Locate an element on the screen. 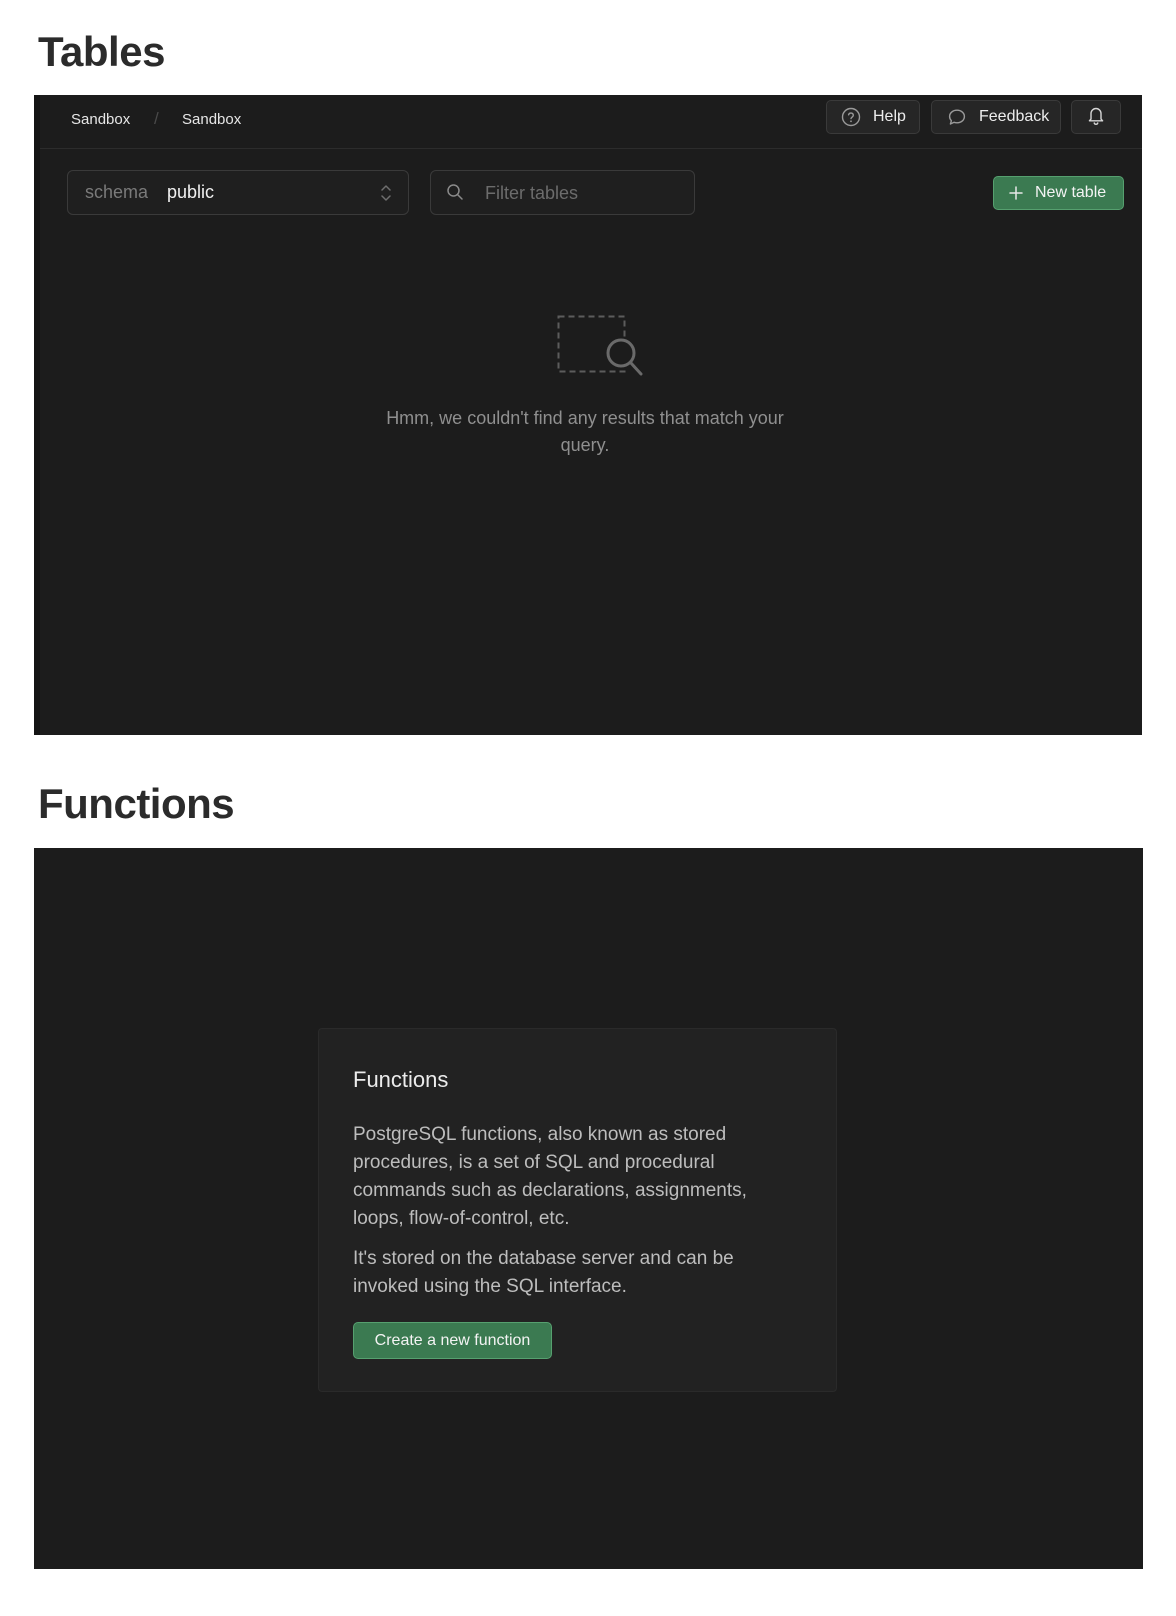 This screenshot has height=1616, width=1176. help-icon is located at coordinates (851, 117).